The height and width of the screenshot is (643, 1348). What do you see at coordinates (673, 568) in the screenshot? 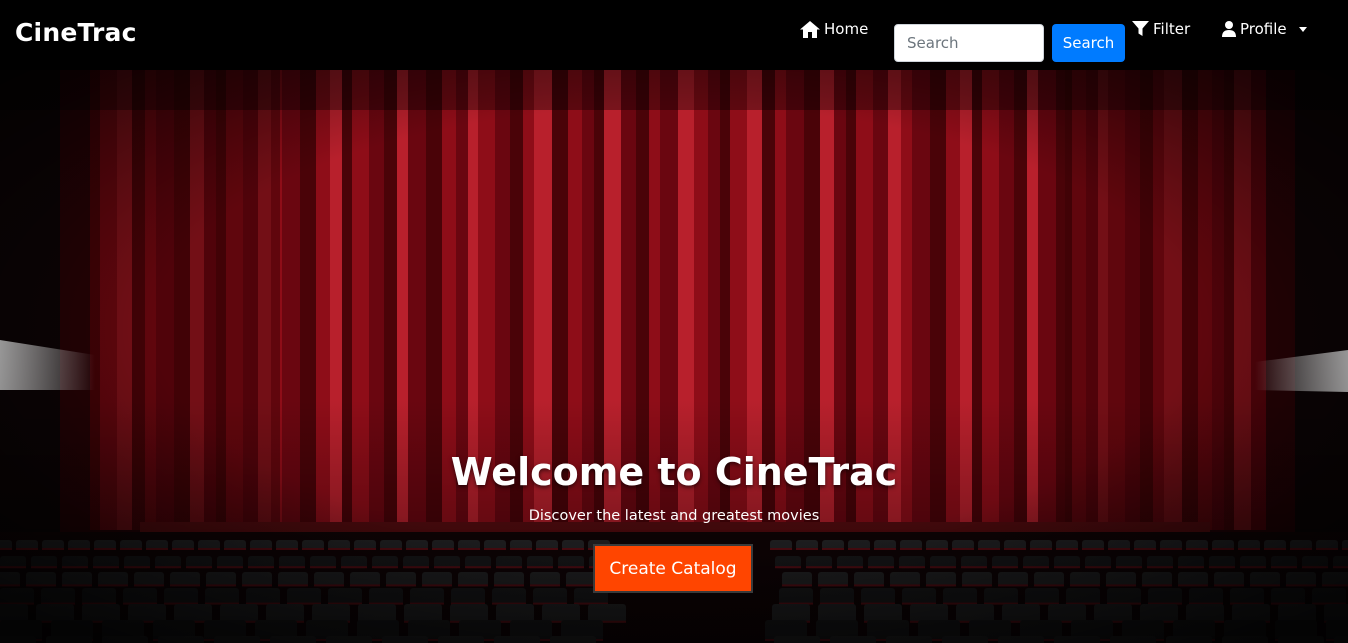
I see `create-catalog-button: Create Catalog` at bounding box center [673, 568].